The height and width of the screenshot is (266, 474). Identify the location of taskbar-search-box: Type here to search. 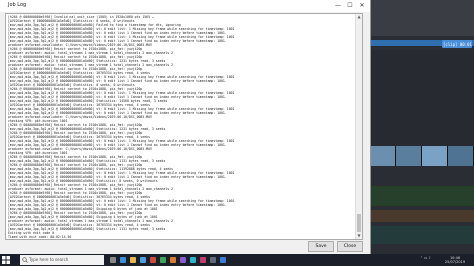
(62, 260).